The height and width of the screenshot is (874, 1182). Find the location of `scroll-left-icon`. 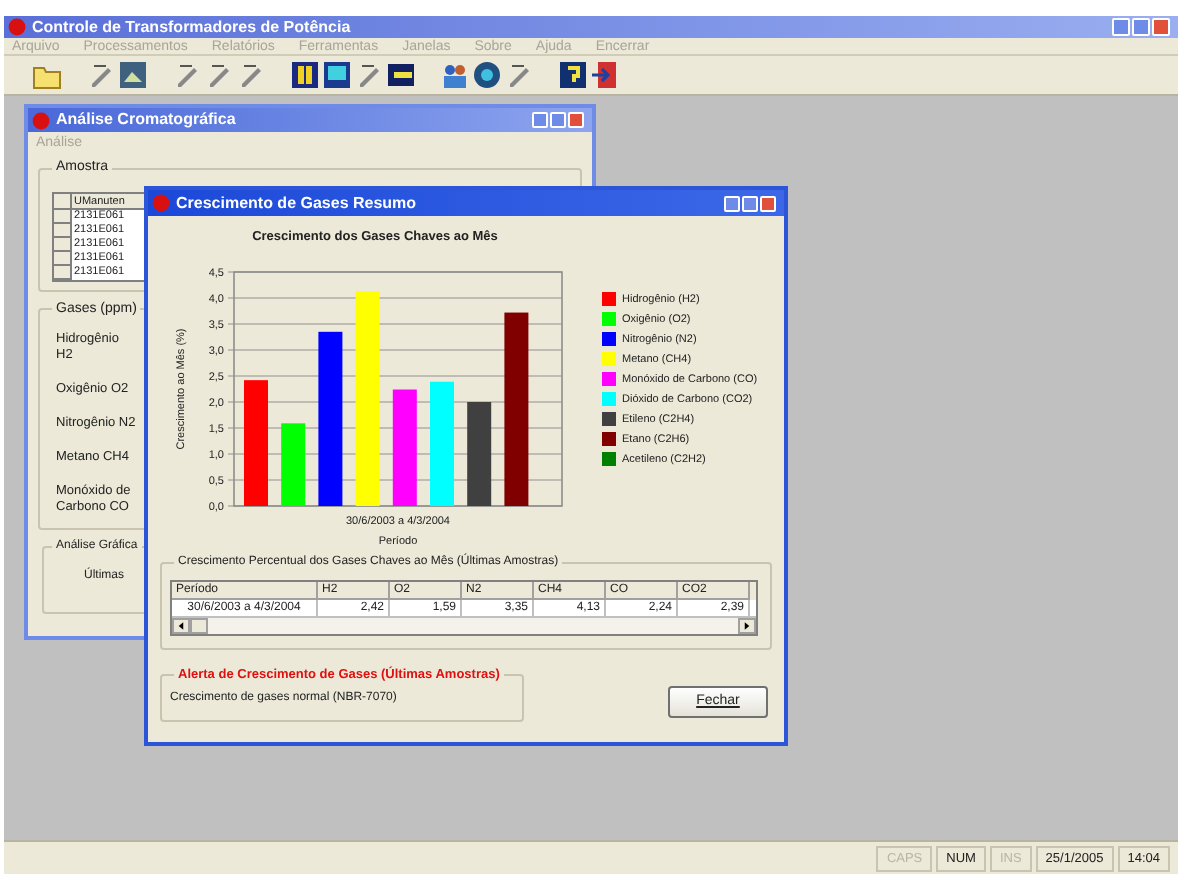

scroll-left-icon is located at coordinates (181, 625).